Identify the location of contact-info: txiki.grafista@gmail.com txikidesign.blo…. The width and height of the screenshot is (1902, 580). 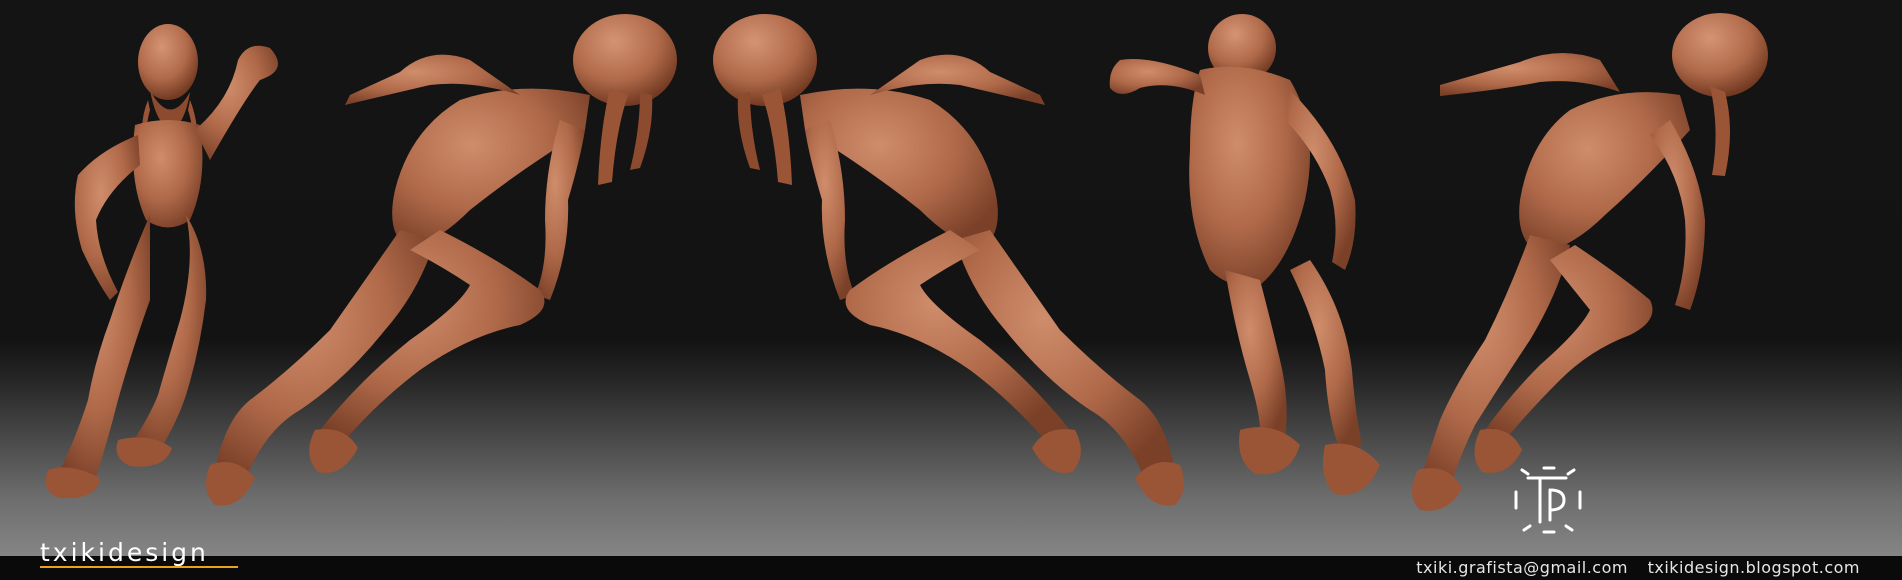
(1638, 568).